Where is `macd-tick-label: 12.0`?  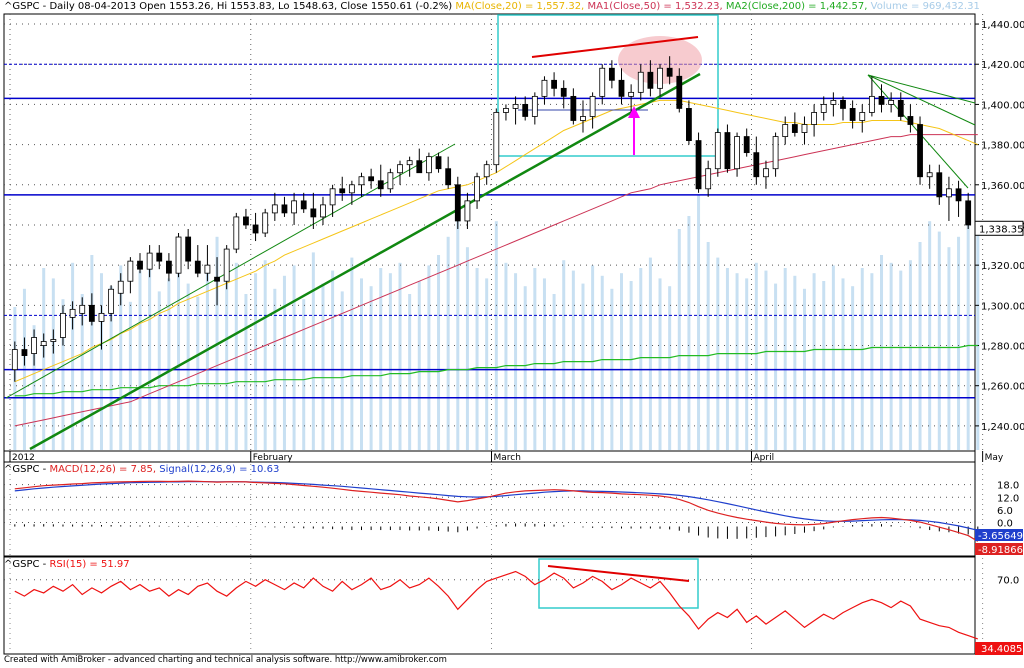 macd-tick-label: 12.0 is located at coordinates (1008, 498).